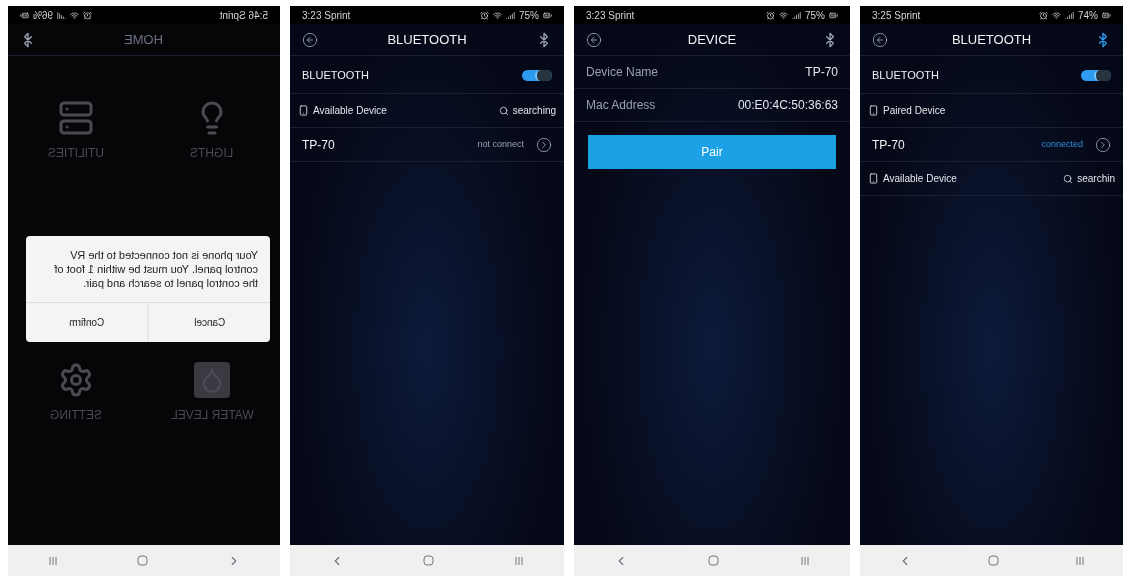 The image size is (1123, 576). What do you see at coordinates (43, 15) in the screenshot?
I see `battery-percent: 96%` at bounding box center [43, 15].